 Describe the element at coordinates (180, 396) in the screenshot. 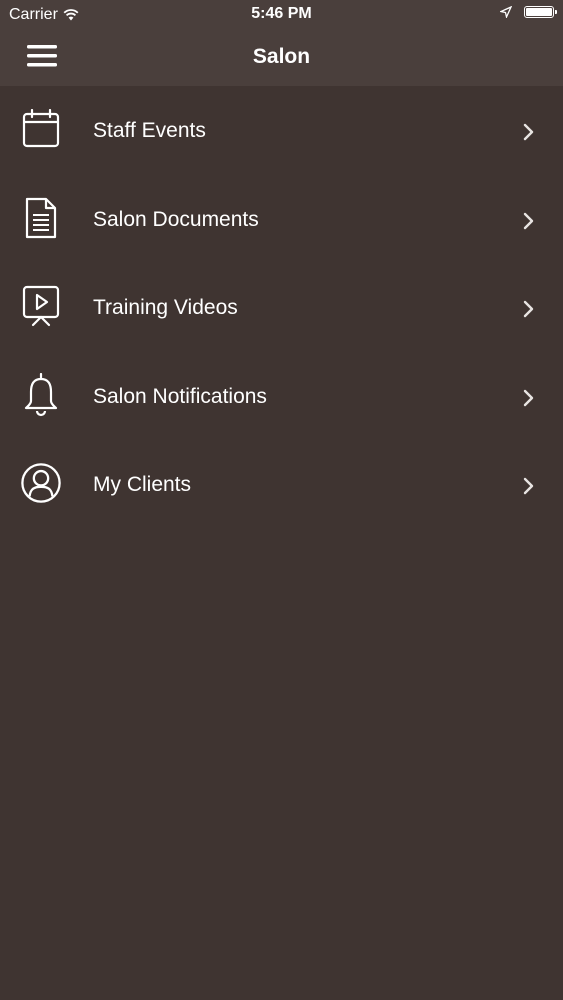

I see `menu-item-label: Salon Notifications` at that location.